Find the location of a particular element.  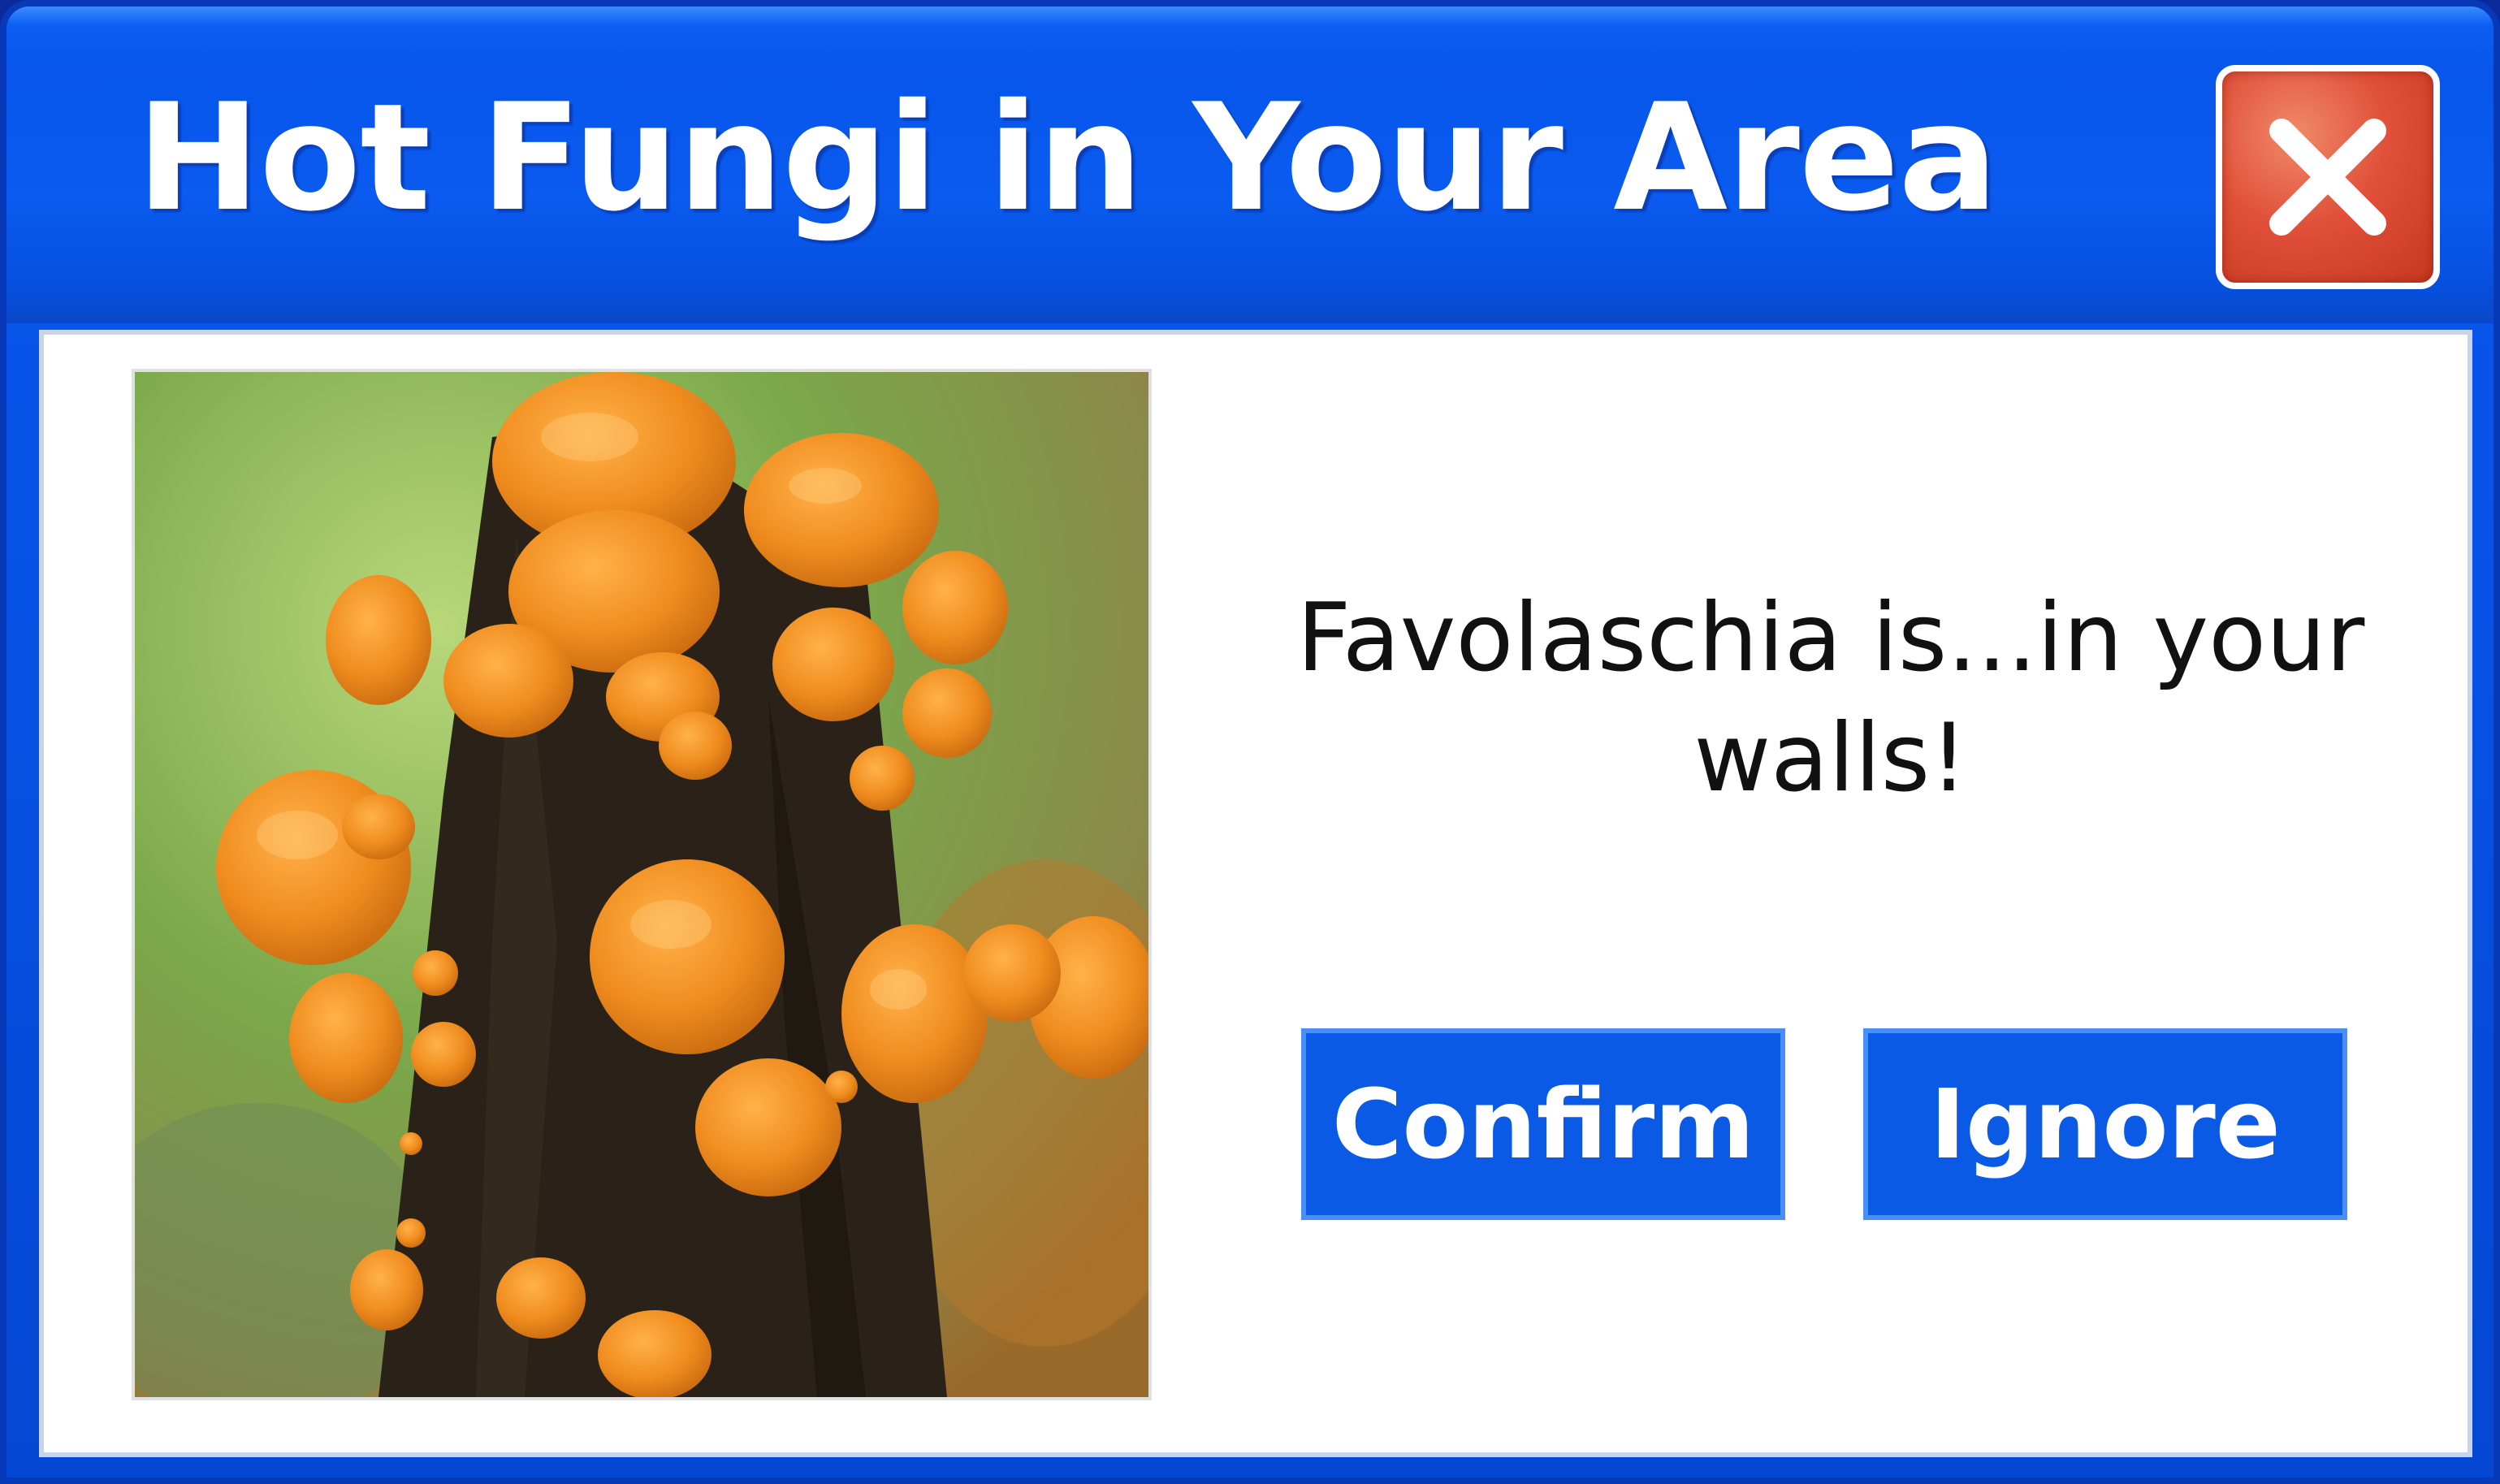

dialog-message: Favolaschia is...in your walls! is located at coordinates (1830, 698).